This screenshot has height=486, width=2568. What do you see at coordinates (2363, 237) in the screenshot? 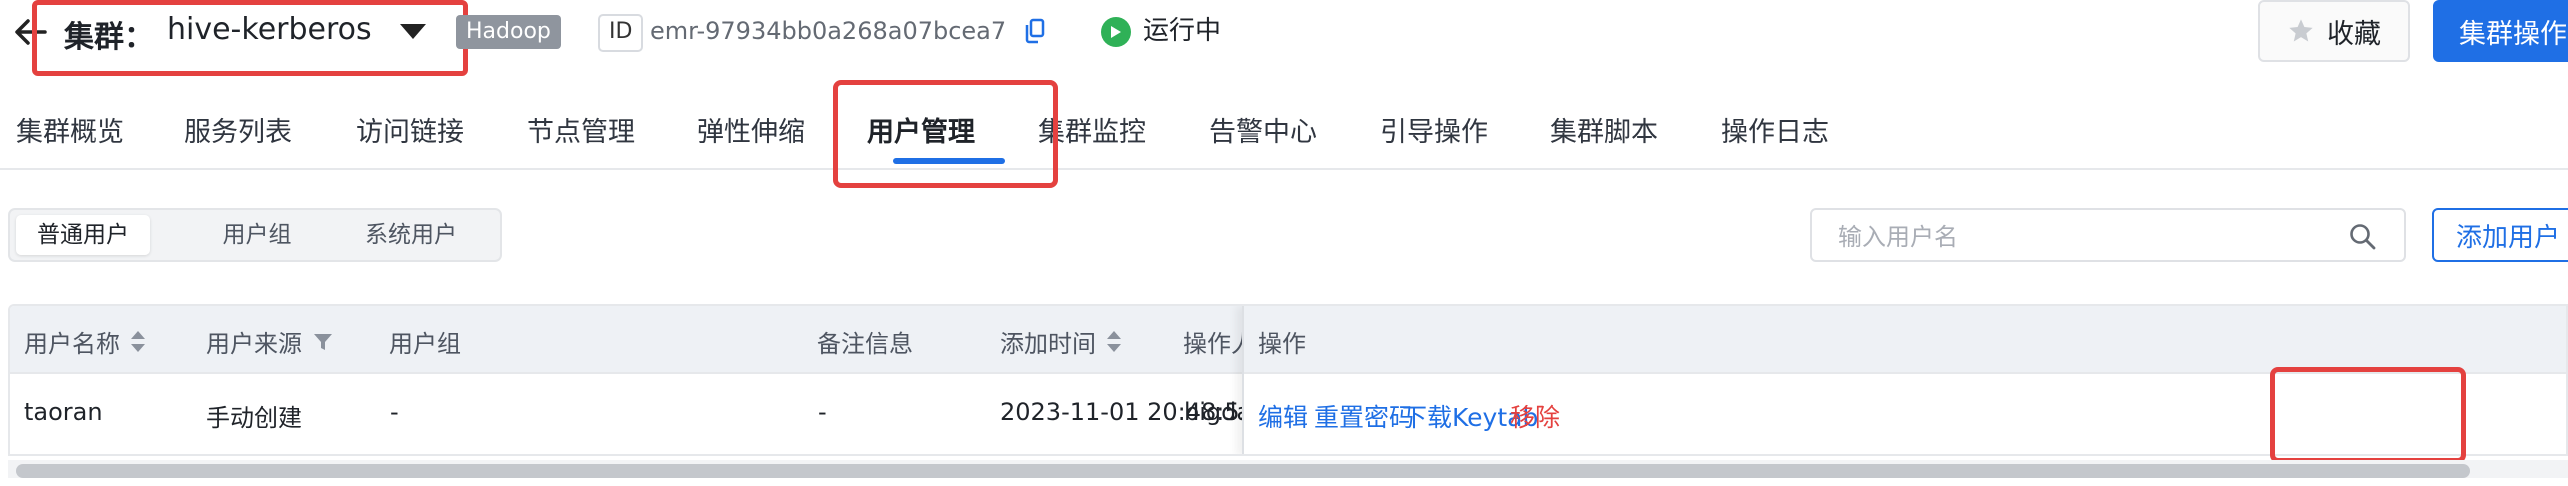
I see `search-icon` at bounding box center [2363, 237].